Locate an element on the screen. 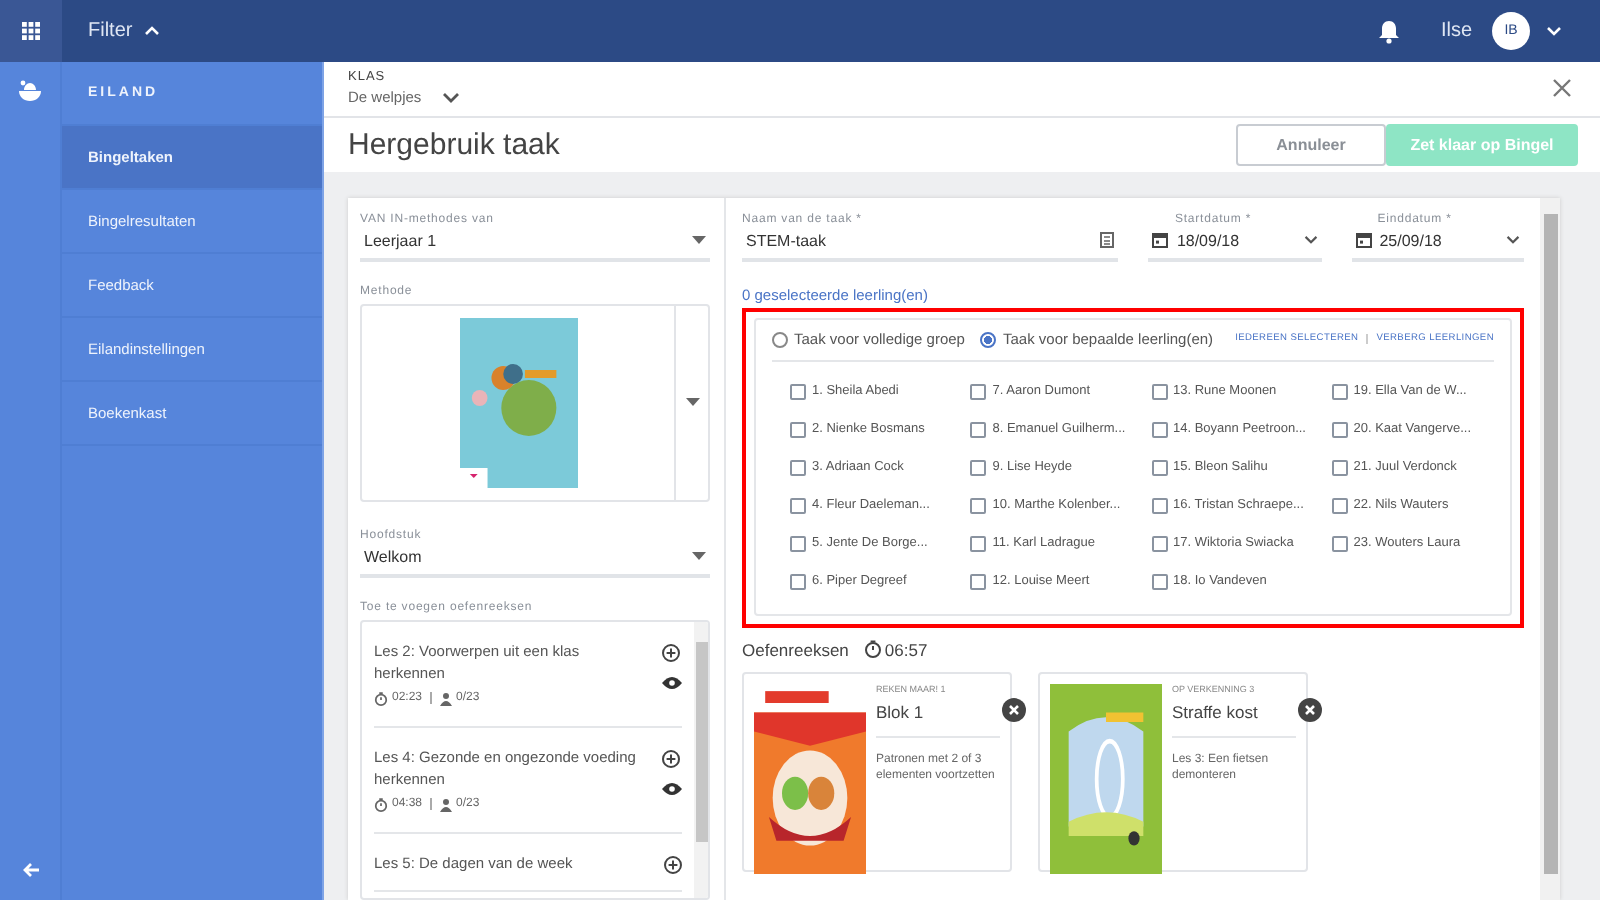 The image size is (1600, 900). bell-icon is located at coordinates (1389, 31).